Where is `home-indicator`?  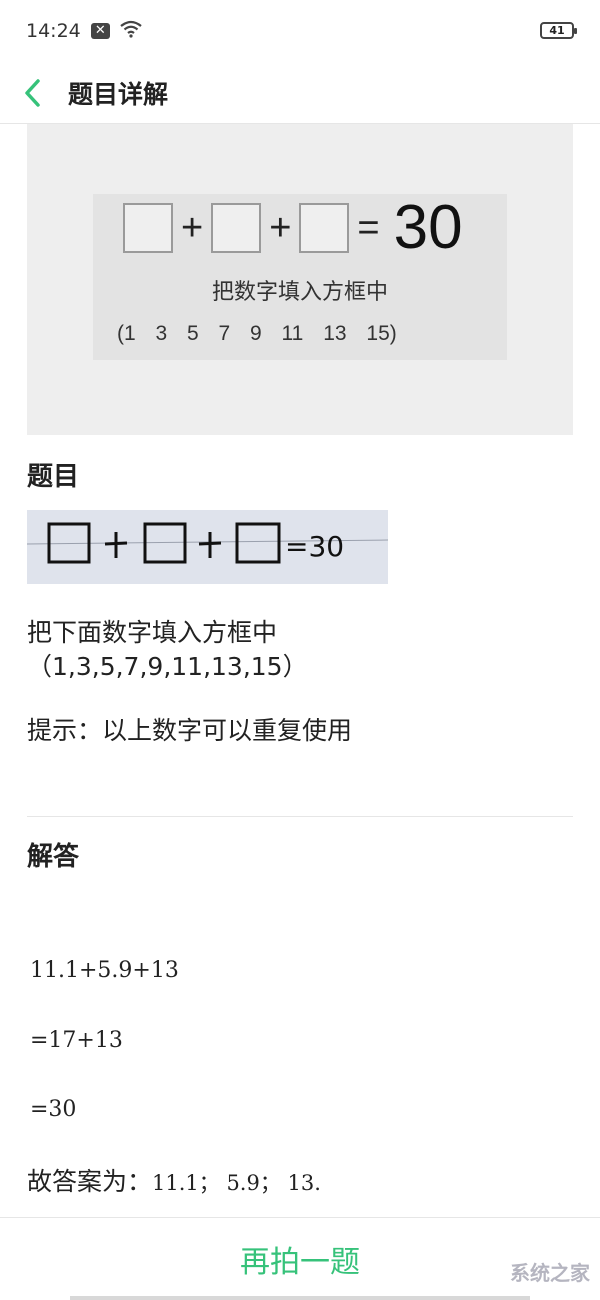
home-indicator is located at coordinates (300, 1298).